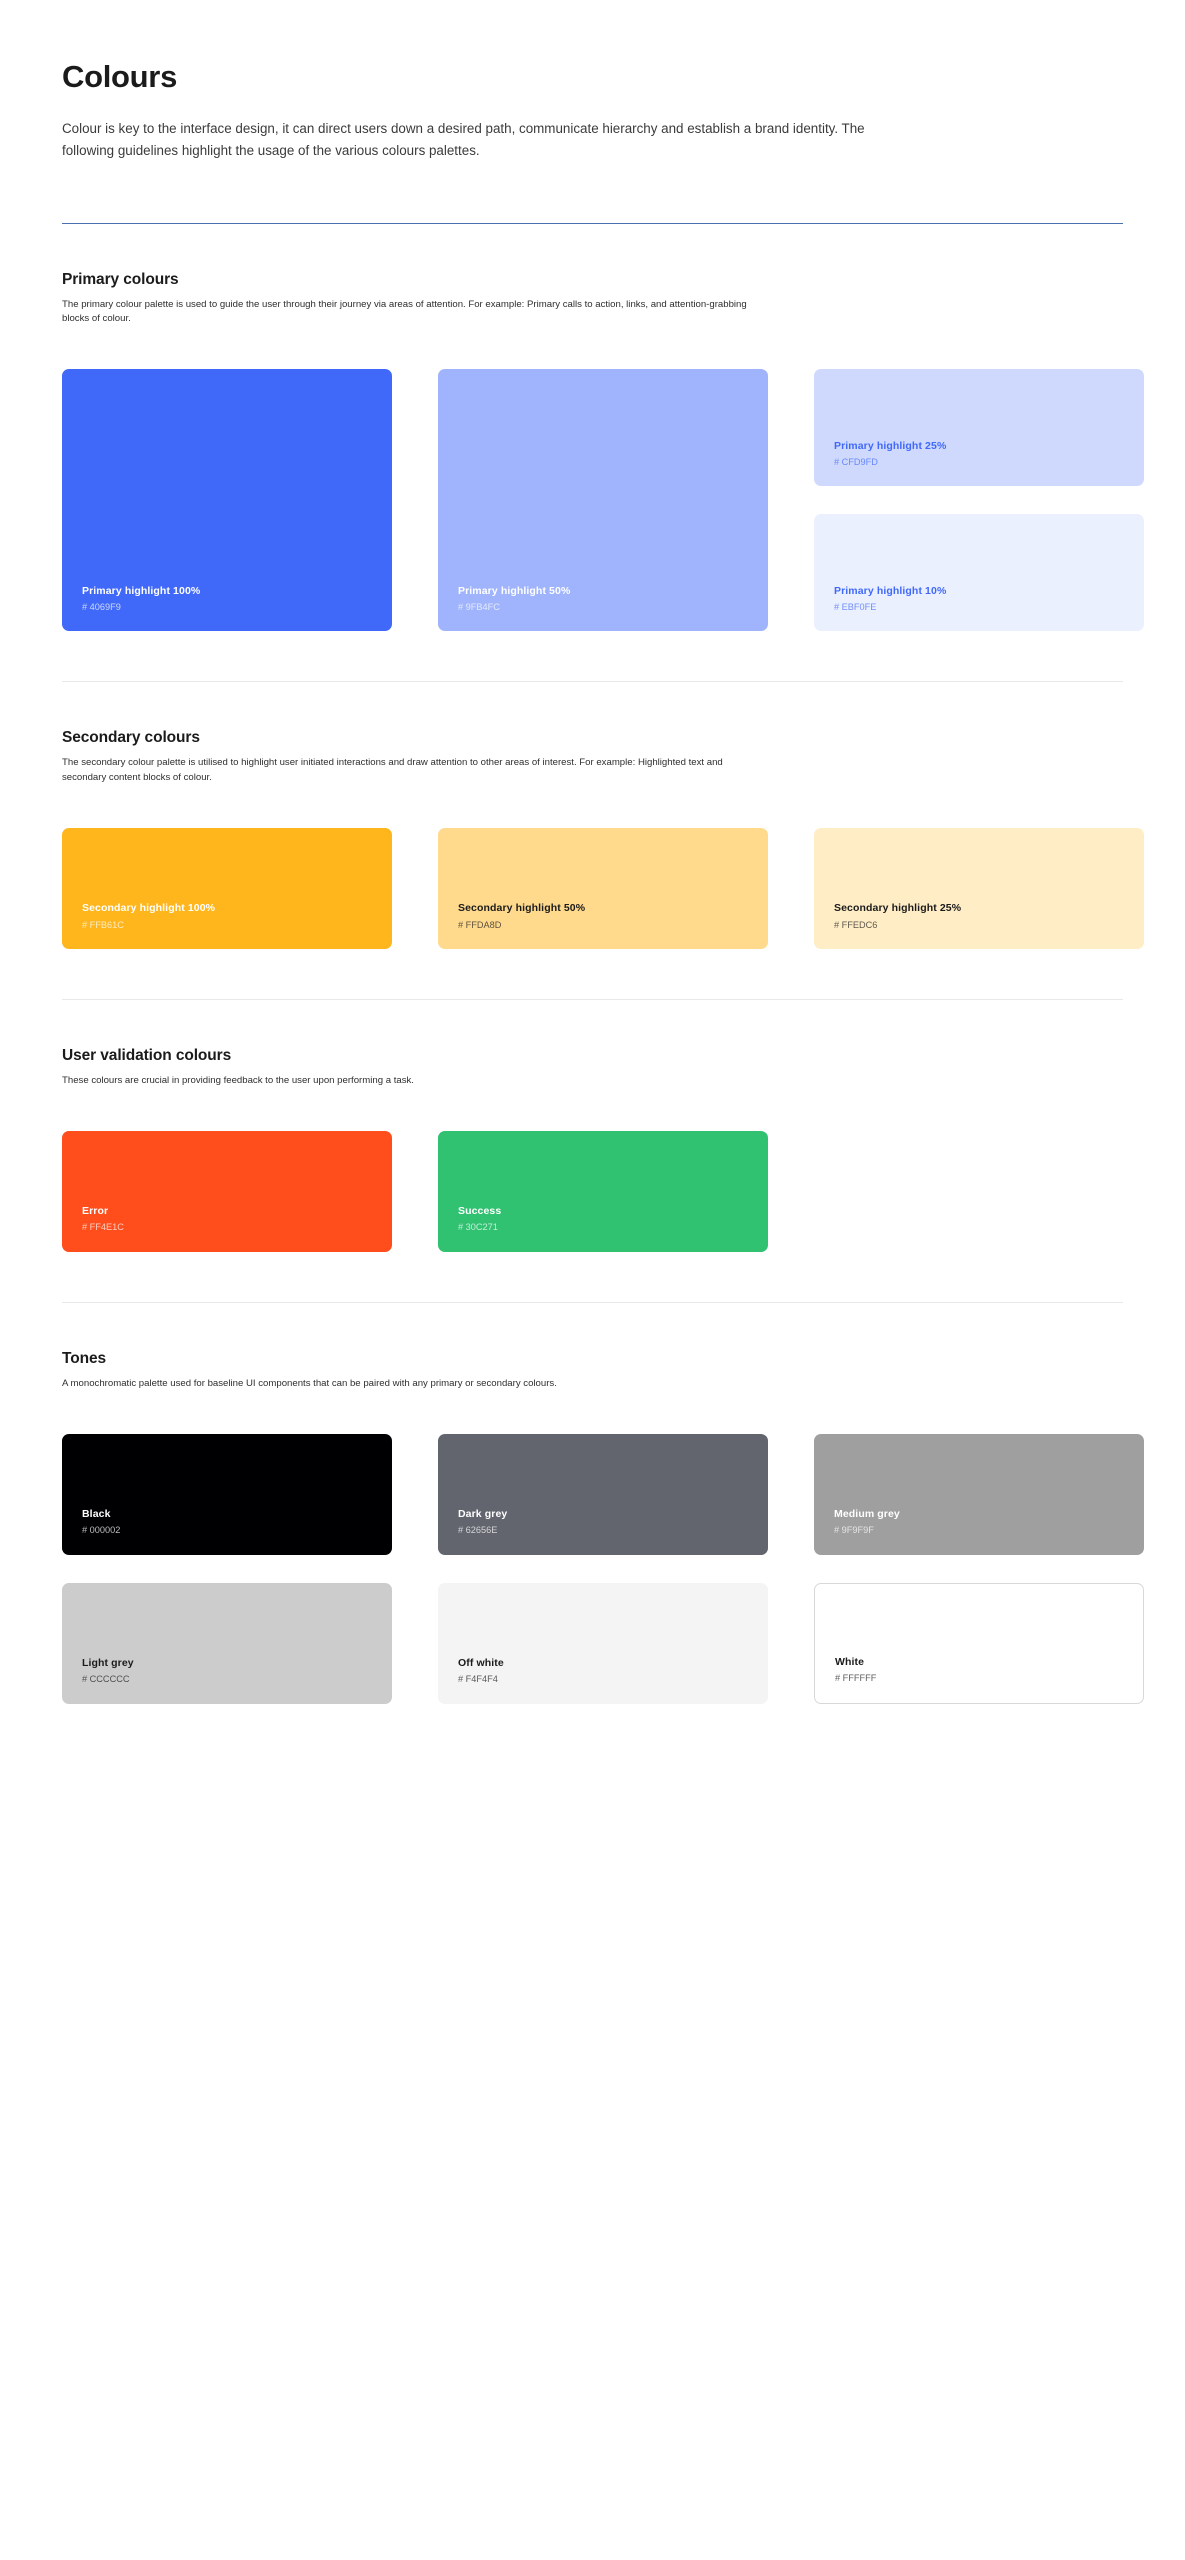 Image resolution: width=1185 pixels, height=2560 pixels. I want to click on swatch-hex: # FFEDC6, so click(856, 924).